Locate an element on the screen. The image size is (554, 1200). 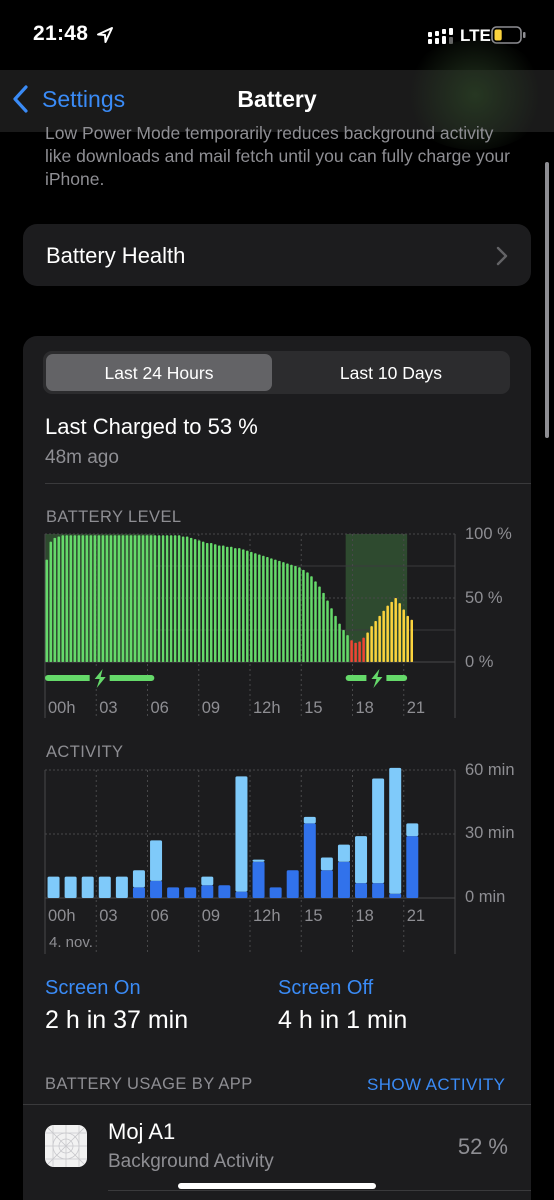
screen-on-value: 2 h in 37 min is located at coordinates (117, 1020).